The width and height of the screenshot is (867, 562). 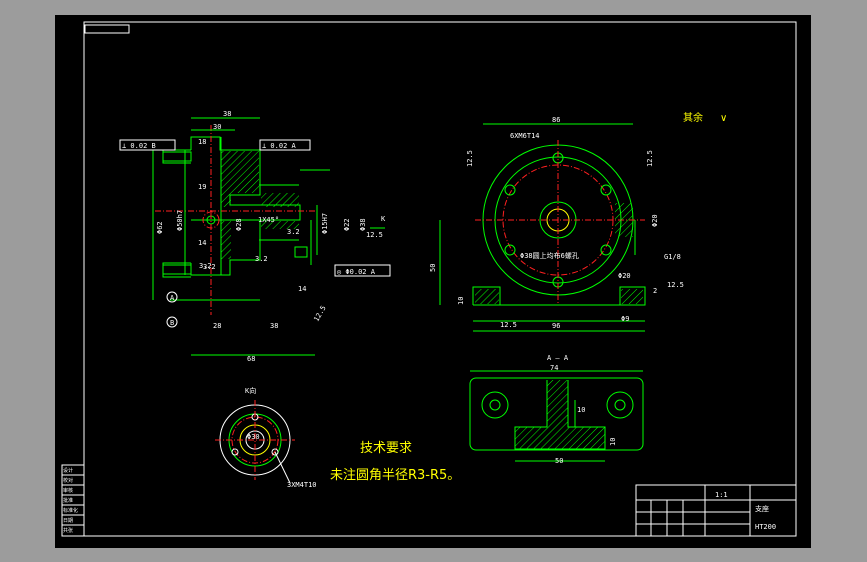 I want to click on title-scale: 1:1, so click(x=721, y=495).